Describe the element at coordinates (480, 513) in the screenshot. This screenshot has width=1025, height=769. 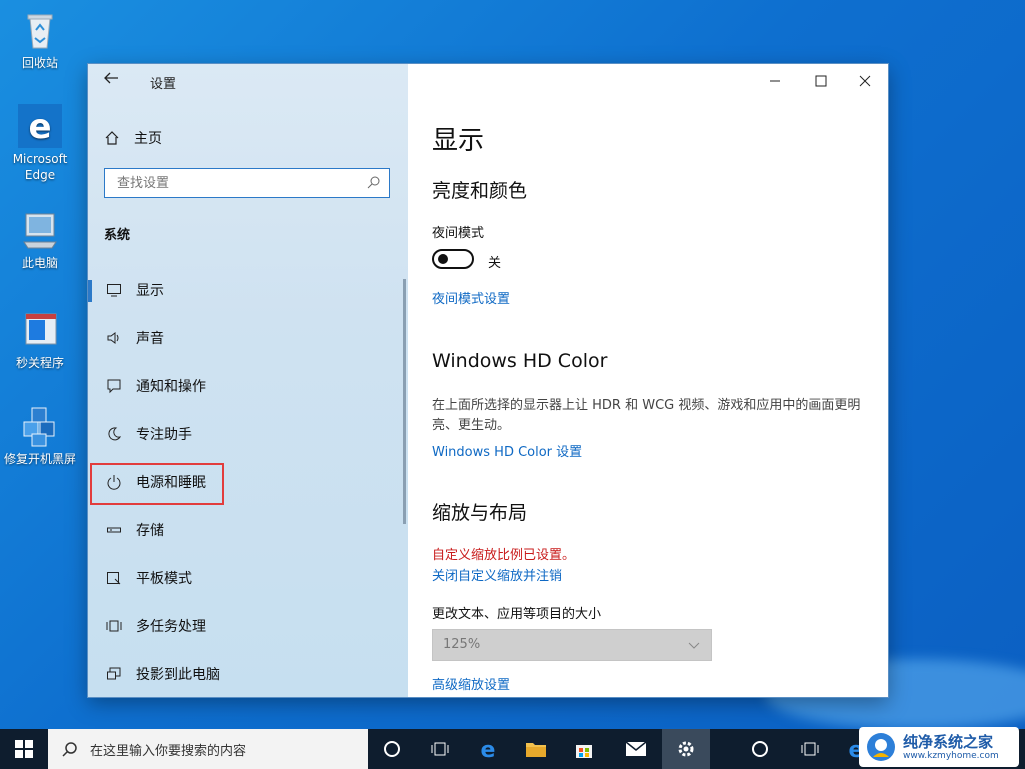
I see `scale-heading: 缩放与布局` at that location.